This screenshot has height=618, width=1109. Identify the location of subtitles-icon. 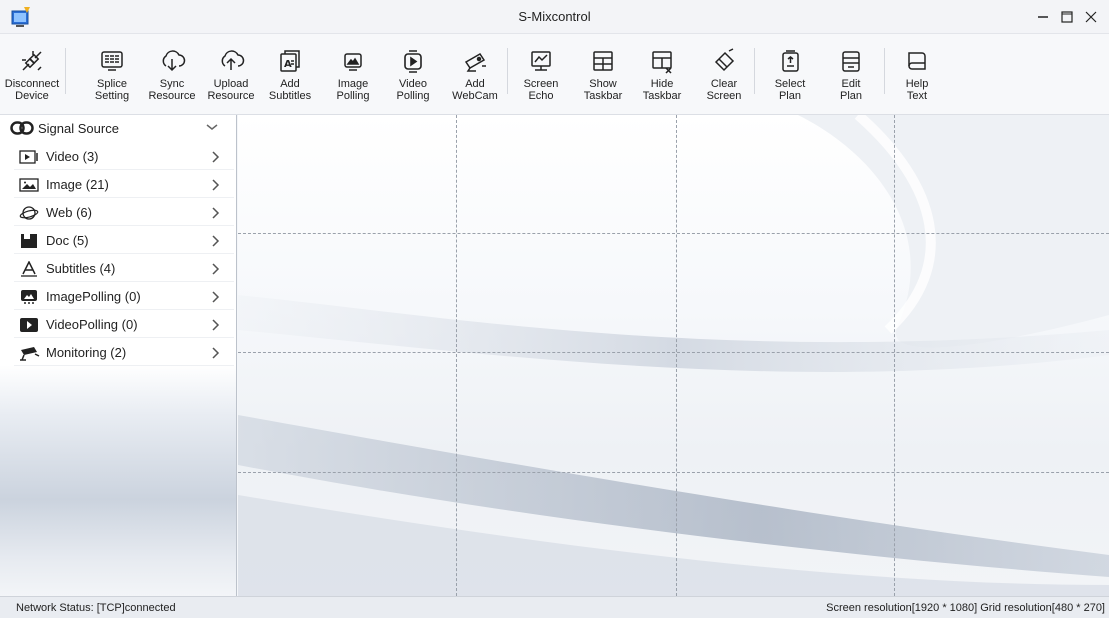
(29, 269).